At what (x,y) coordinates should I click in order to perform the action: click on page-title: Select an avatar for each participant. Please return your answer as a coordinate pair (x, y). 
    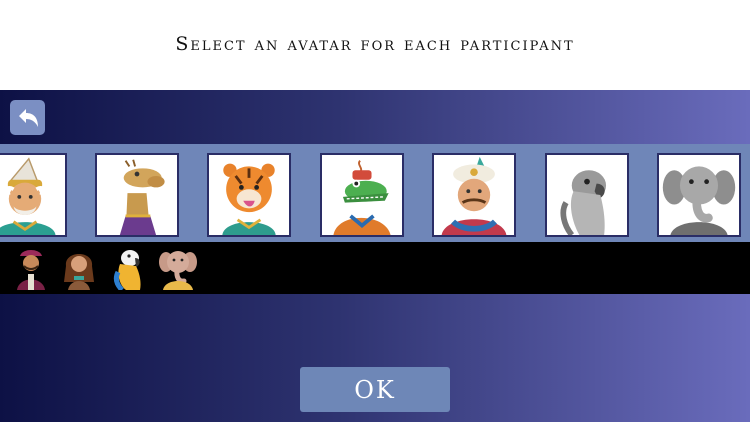
    Looking at the image, I should click on (375, 44).